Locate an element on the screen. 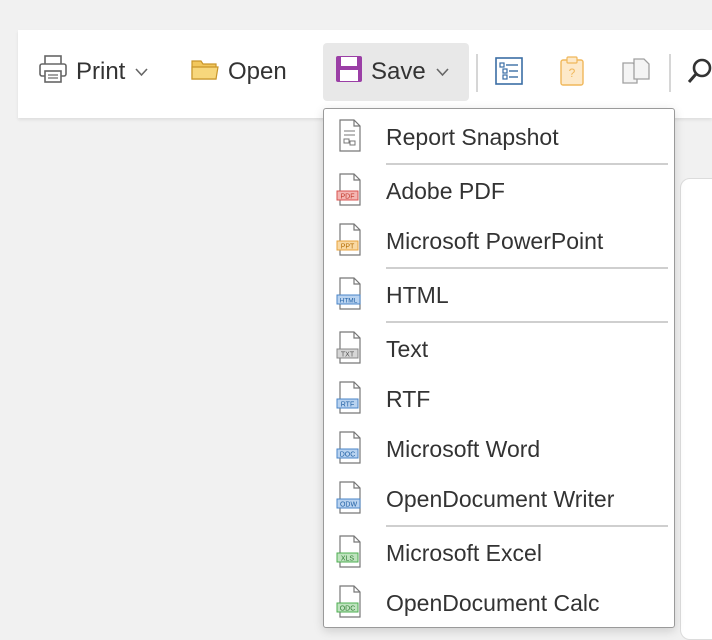  field-list-icon is located at coordinates (509, 73).